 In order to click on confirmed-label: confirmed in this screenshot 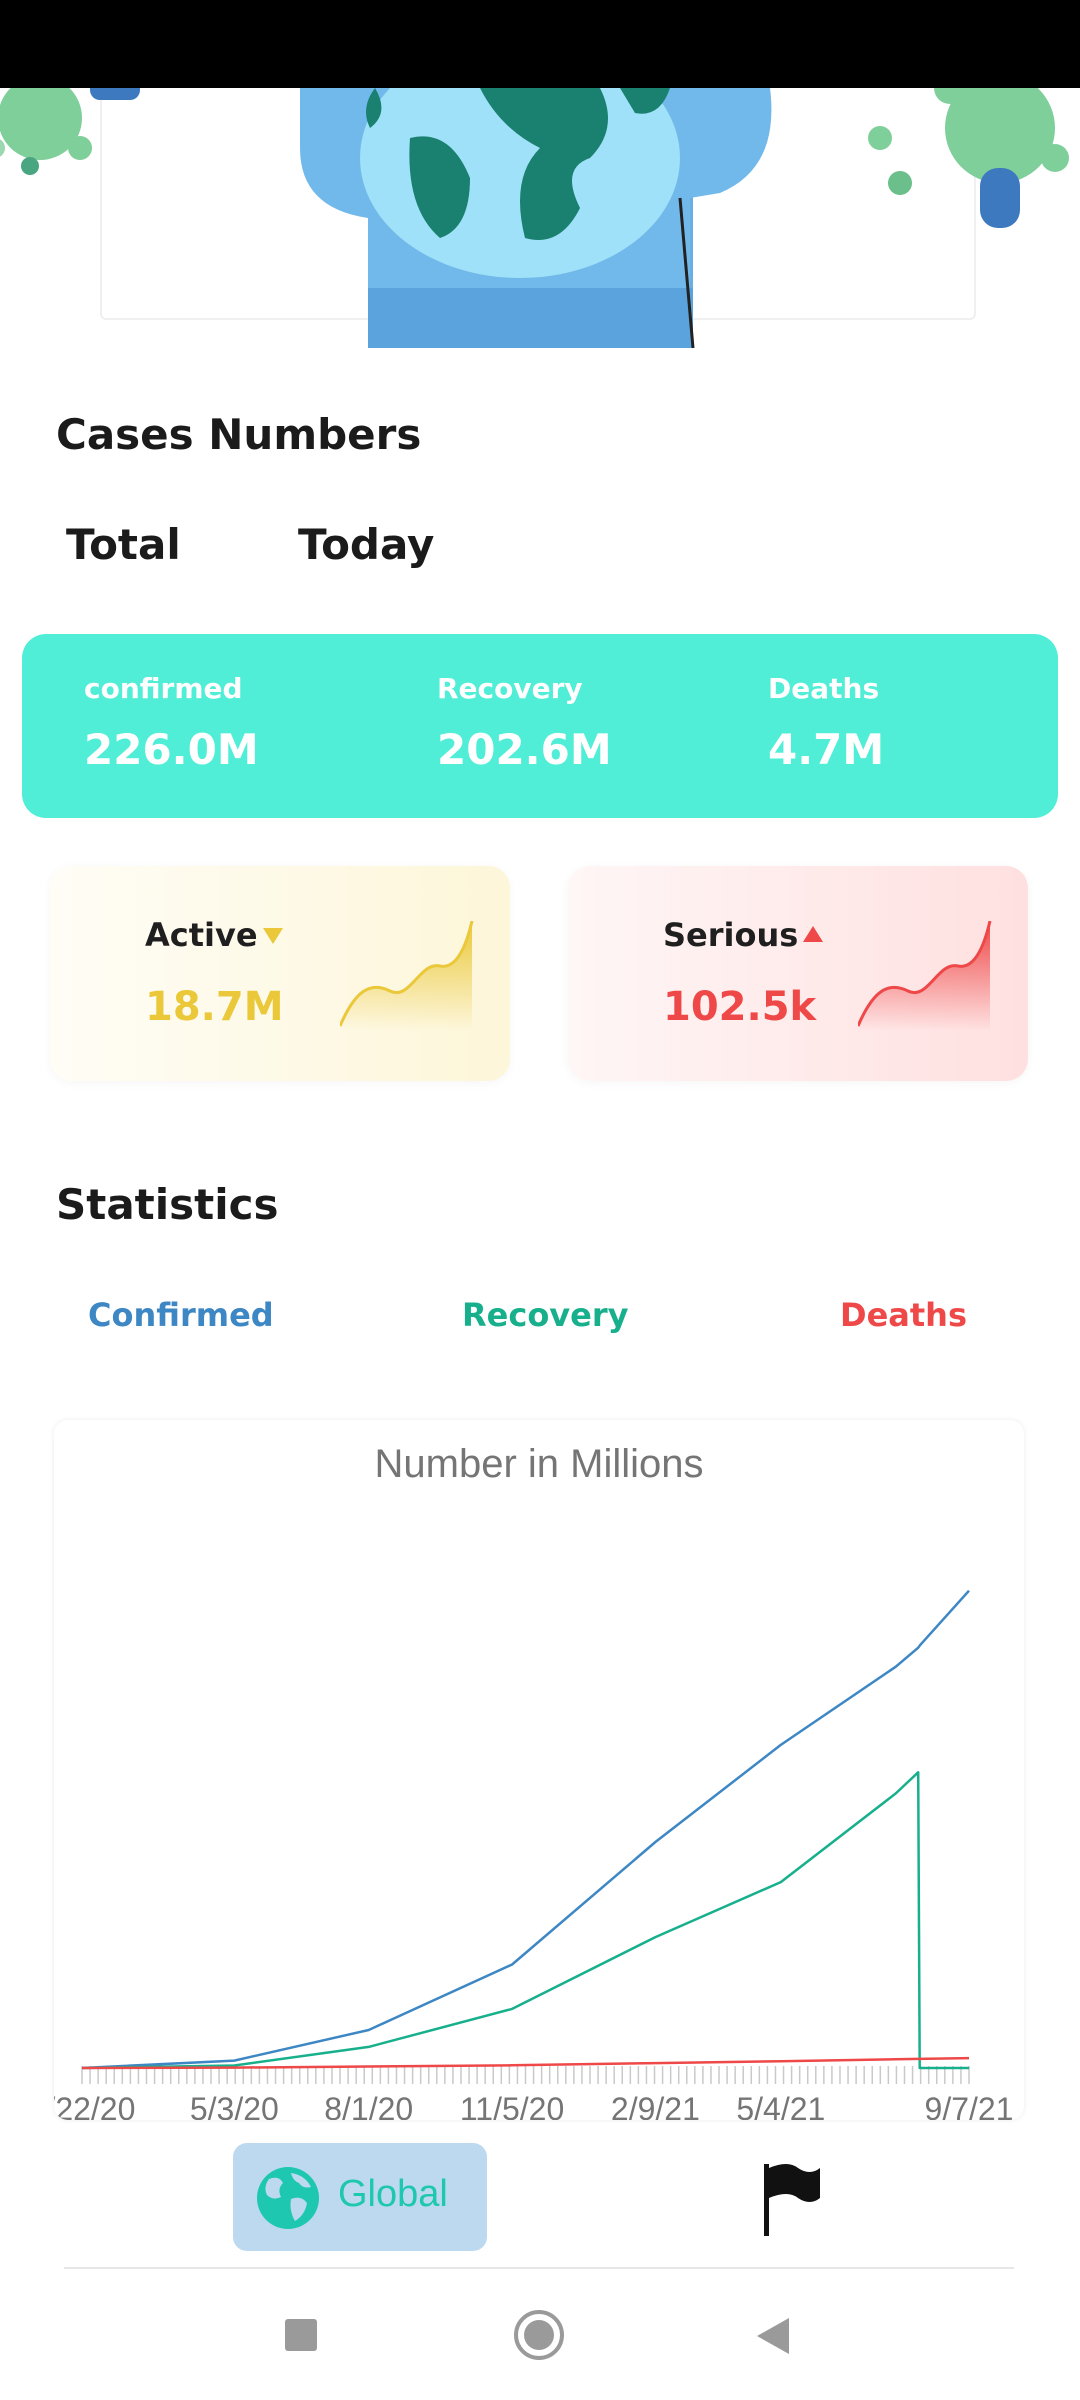, I will do `click(163, 688)`.